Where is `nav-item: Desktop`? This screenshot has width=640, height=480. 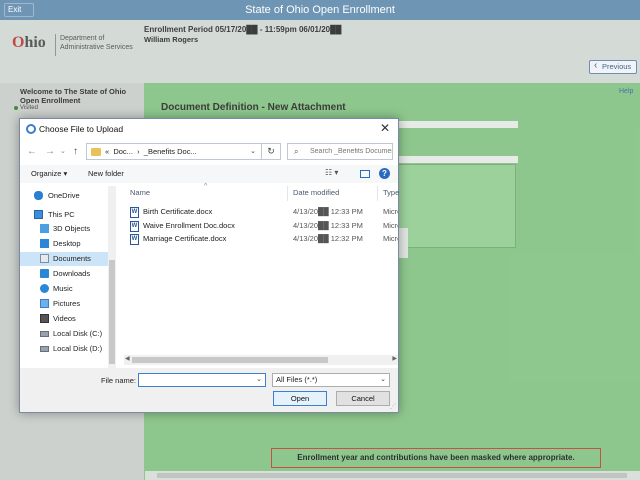
nav-item: Desktop is located at coordinates (67, 244).